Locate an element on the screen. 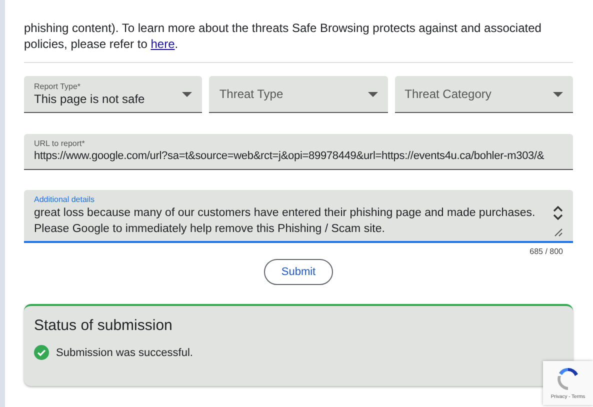  url-field: URL to report* https://www.google.com/url?sa=t&source=web&rct=j&opi=89978449&url=https://events4u.ca/bohler-m303/& is located at coordinates (298, 152).